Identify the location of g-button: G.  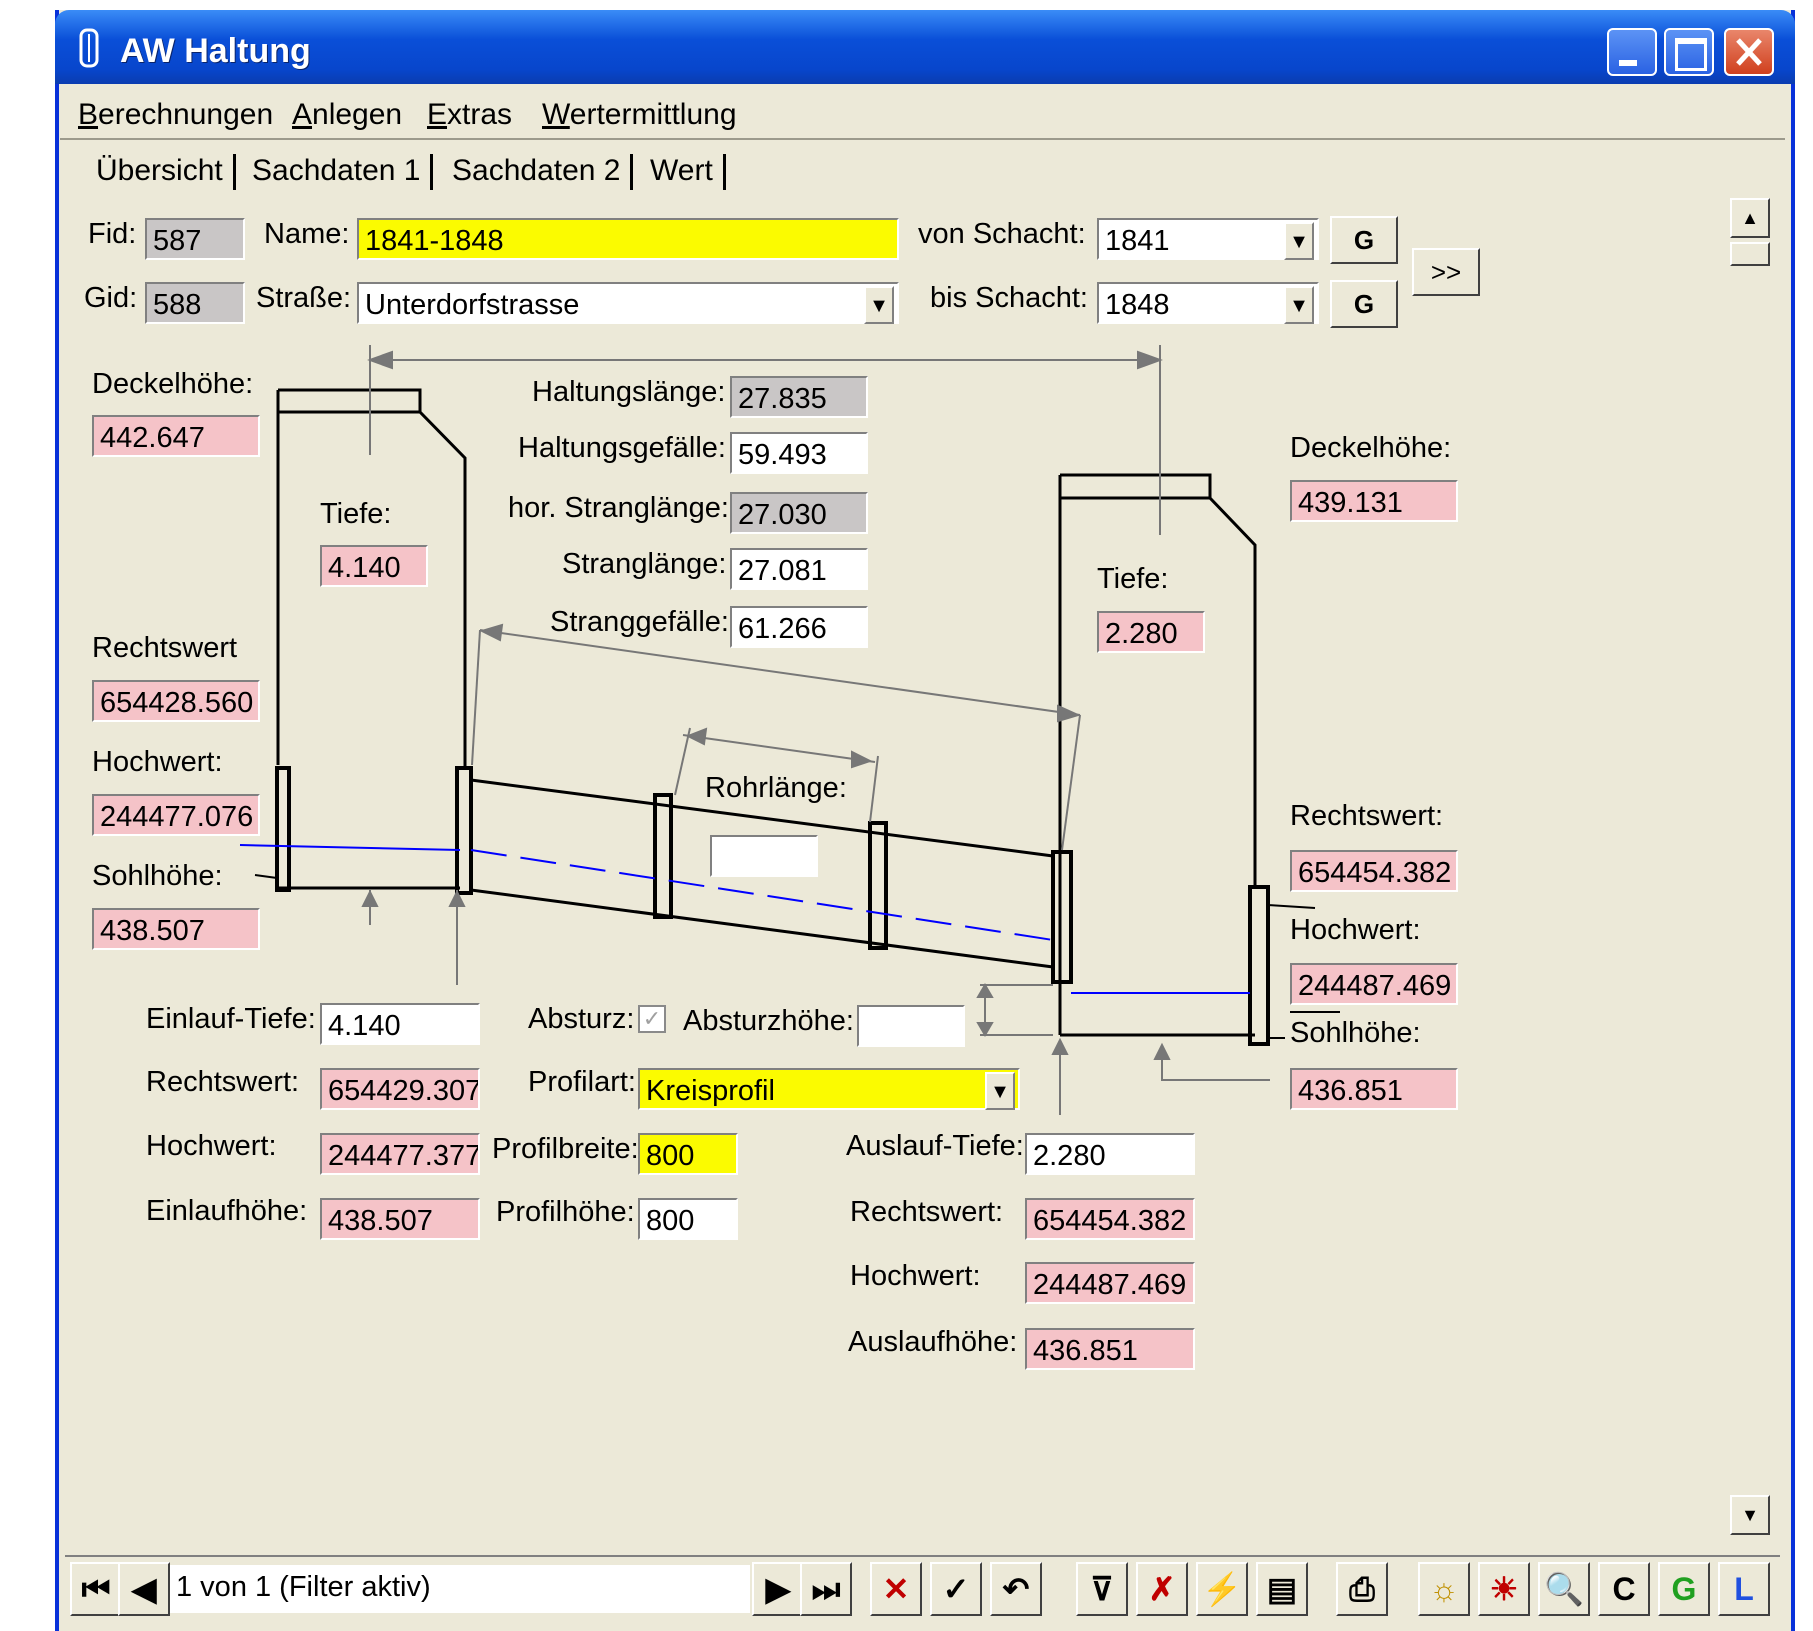
(1684, 1589).